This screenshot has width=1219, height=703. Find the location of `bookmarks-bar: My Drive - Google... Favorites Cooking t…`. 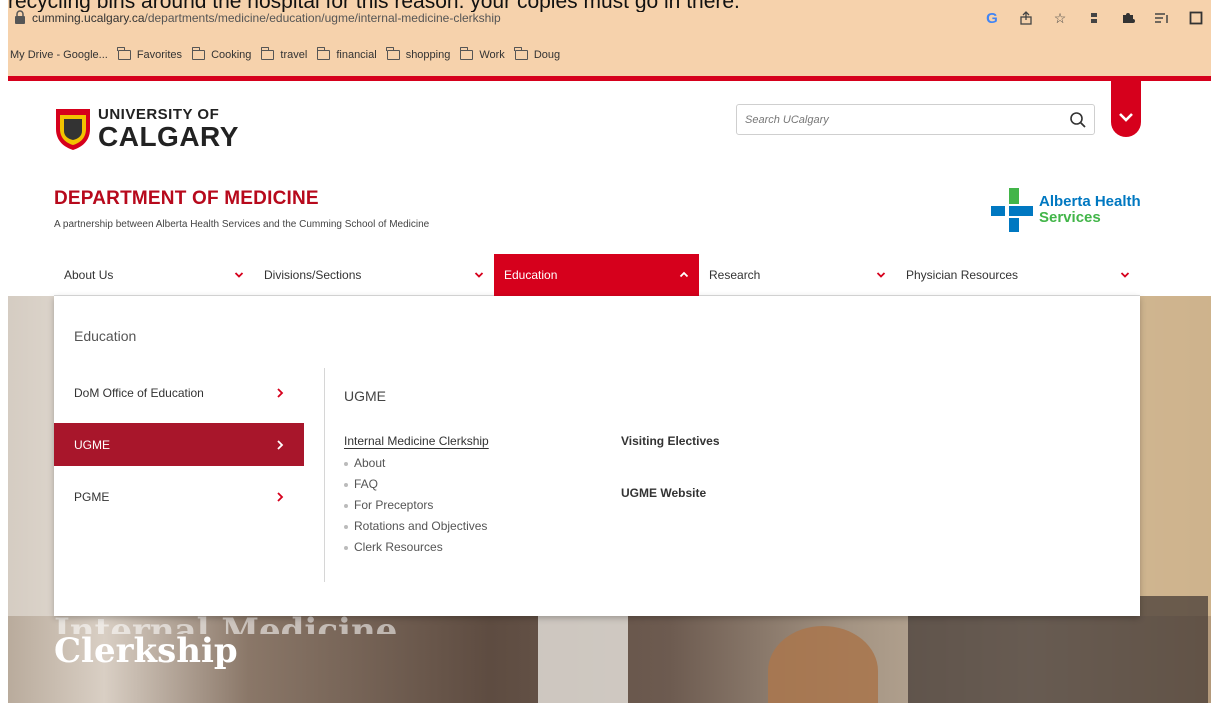

bookmarks-bar: My Drive - Google... Favorites Cooking t… is located at coordinates (609, 55).